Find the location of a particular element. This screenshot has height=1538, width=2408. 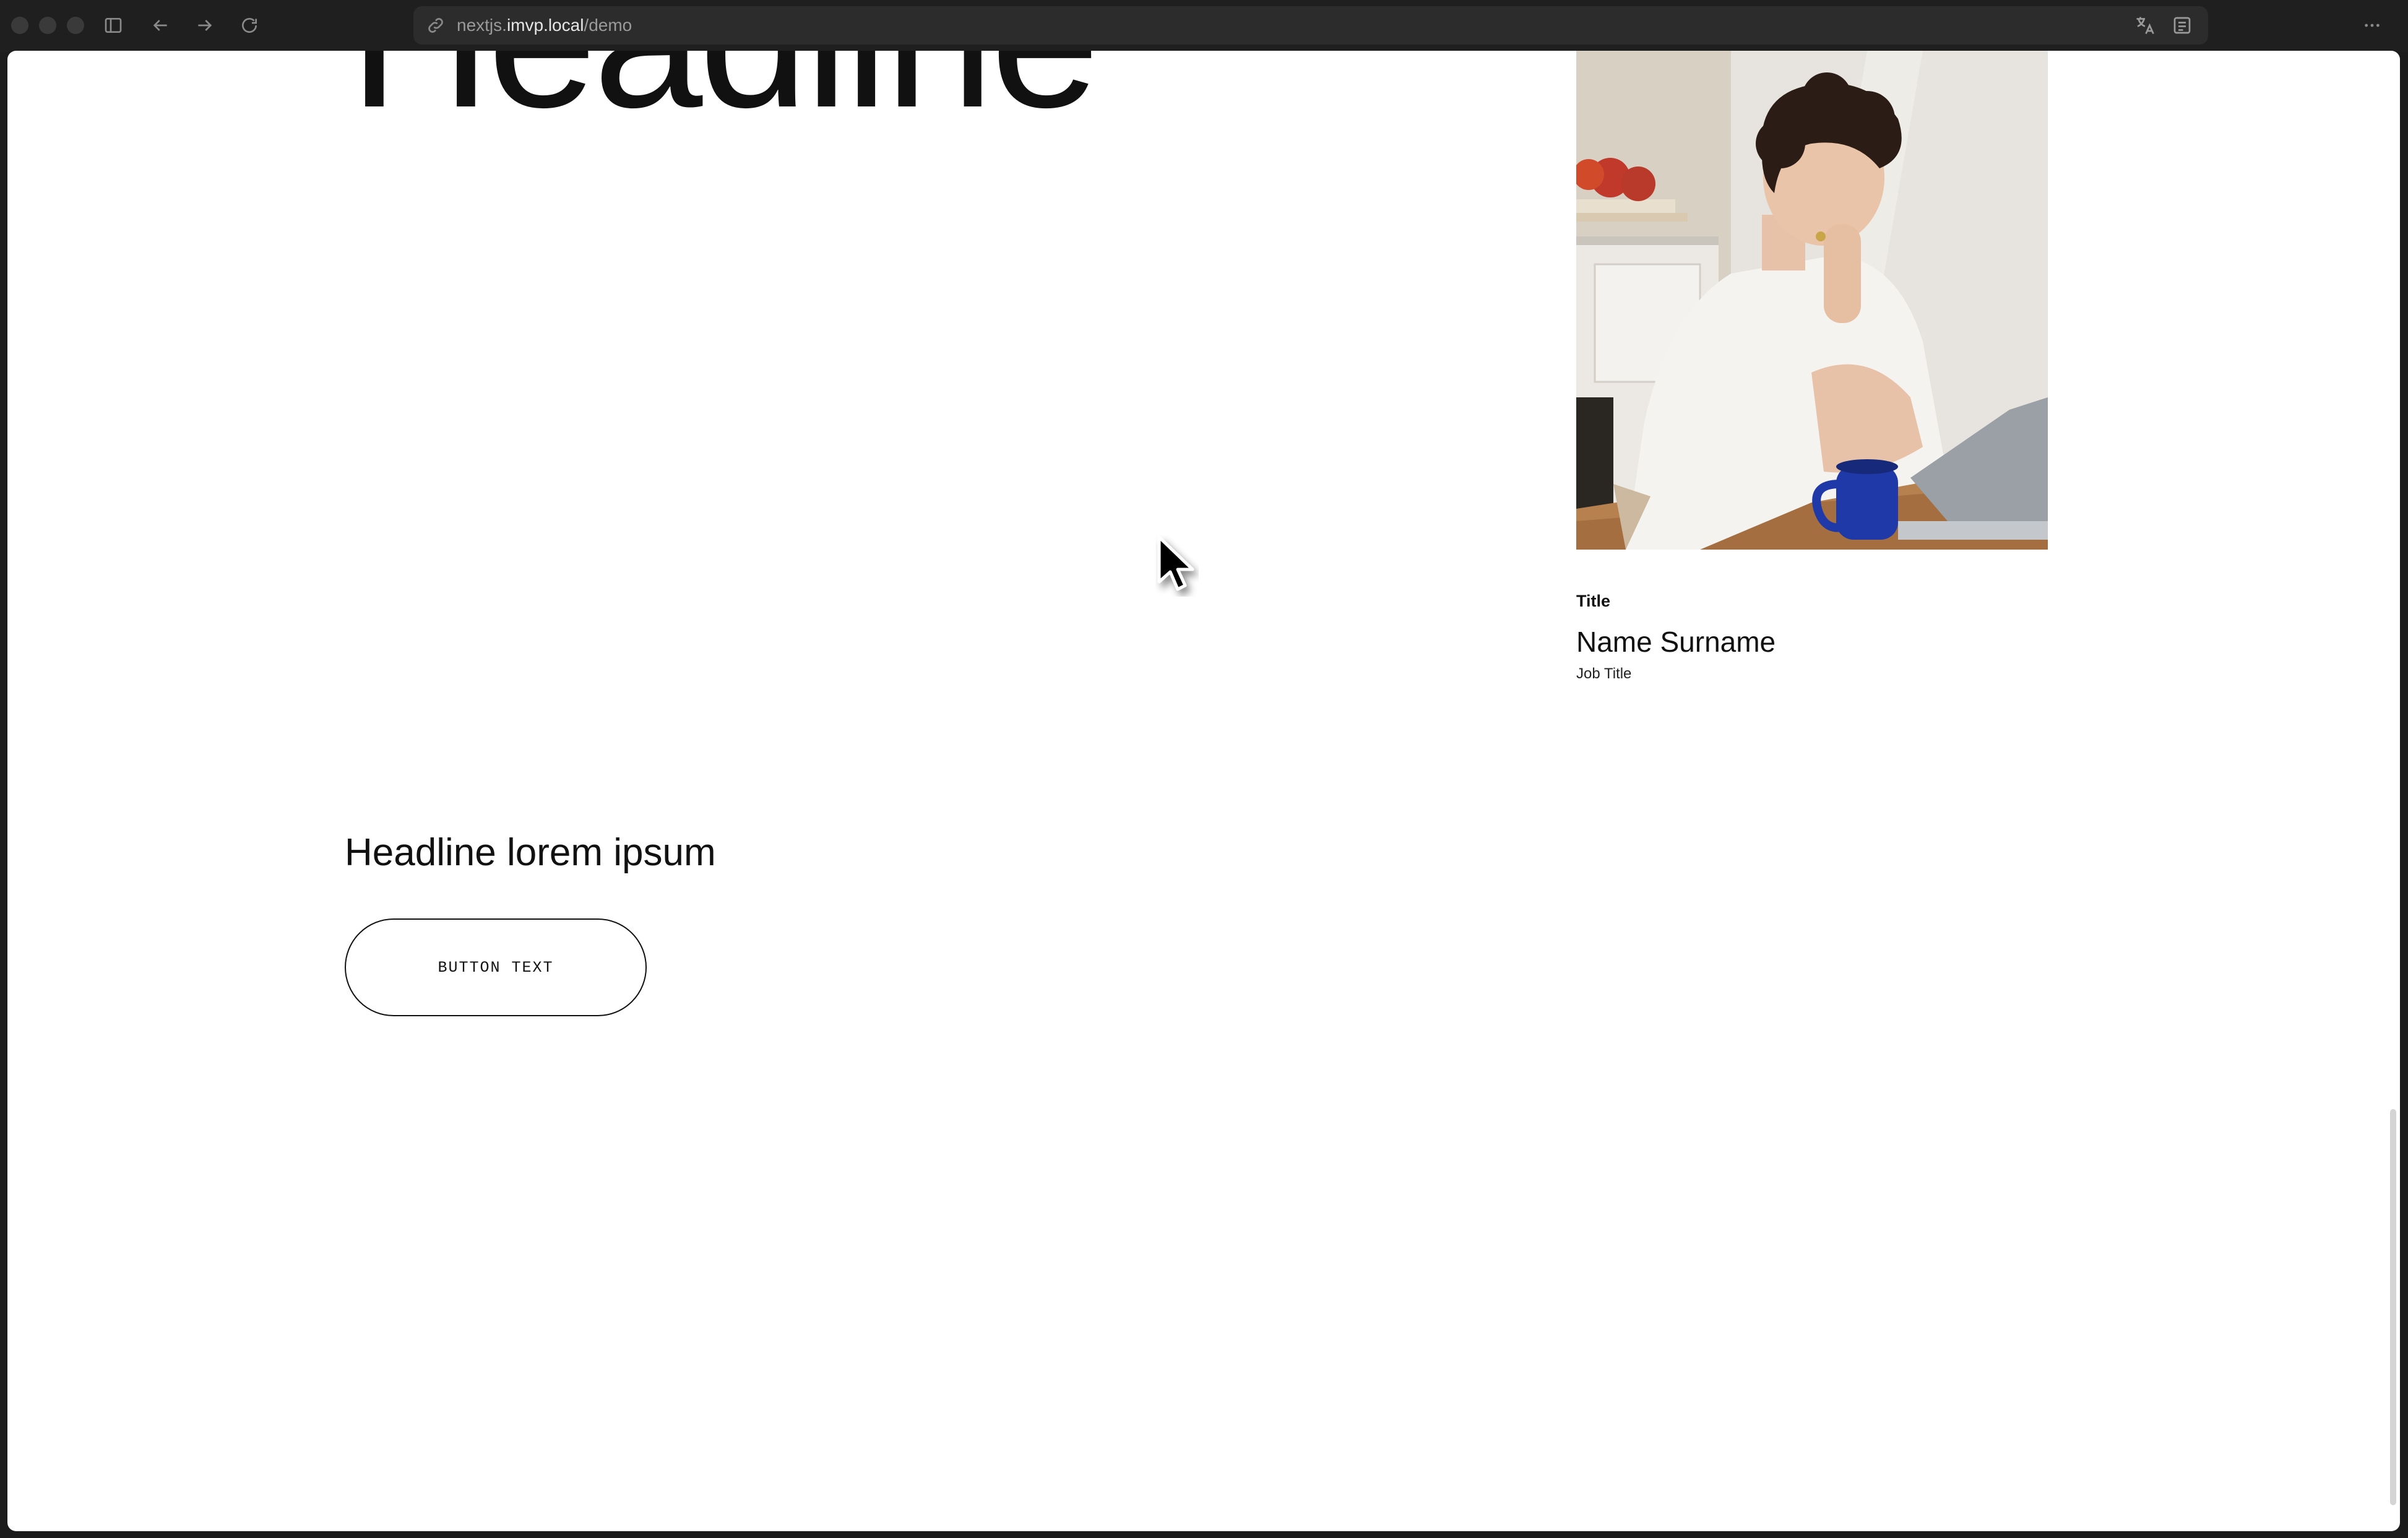

url-host: imvp.local is located at coordinates (545, 25).